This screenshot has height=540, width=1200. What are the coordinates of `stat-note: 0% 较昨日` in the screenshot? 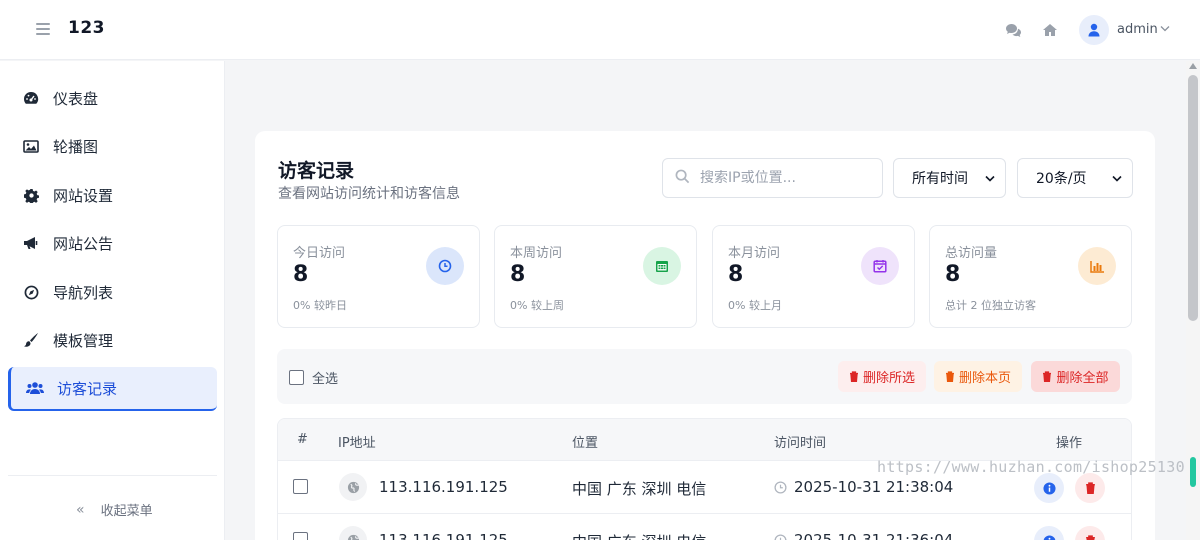 It's located at (320, 305).